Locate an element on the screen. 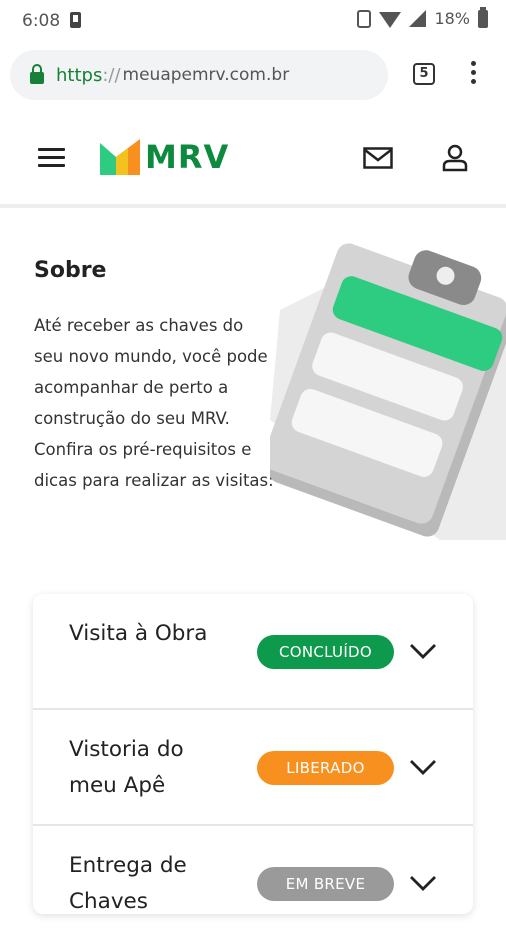 The height and width of the screenshot is (942, 506). lock-icon is located at coordinates (37, 73).